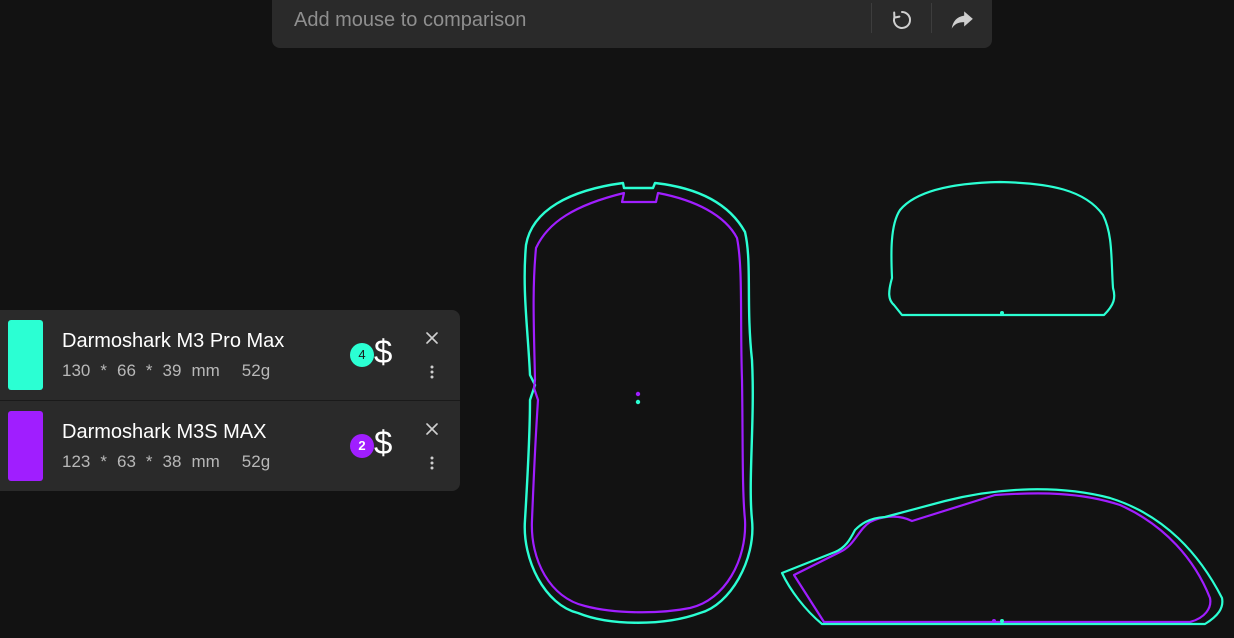 The height and width of the screenshot is (638, 1234). I want to click on center-dot-a, so click(638, 402).